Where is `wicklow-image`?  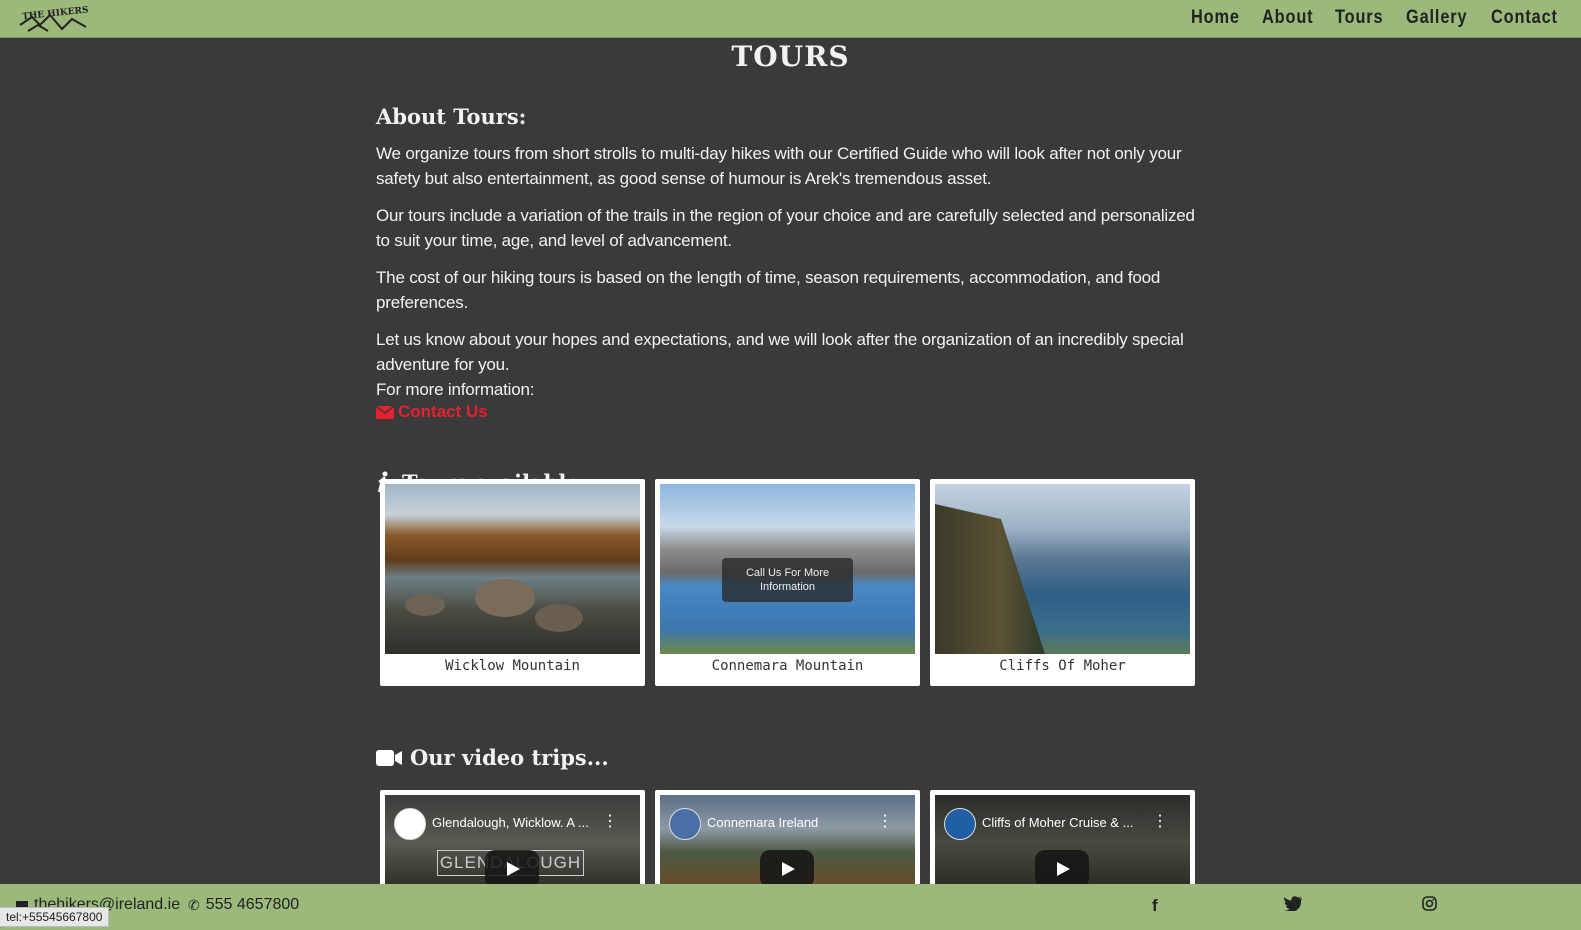
wicklow-image is located at coordinates (512, 569).